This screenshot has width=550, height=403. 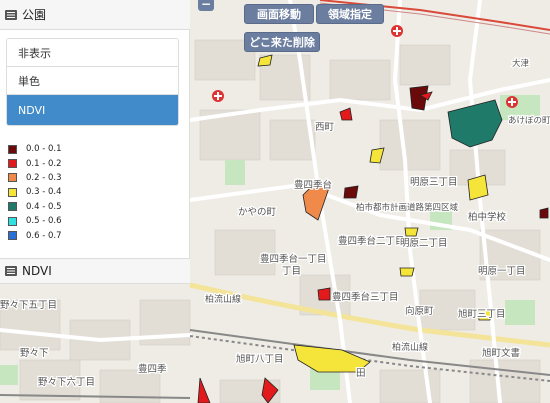 What do you see at coordinates (95, 271) in the screenshot?
I see `ndvi-layer-header: NDVI` at bounding box center [95, 271].